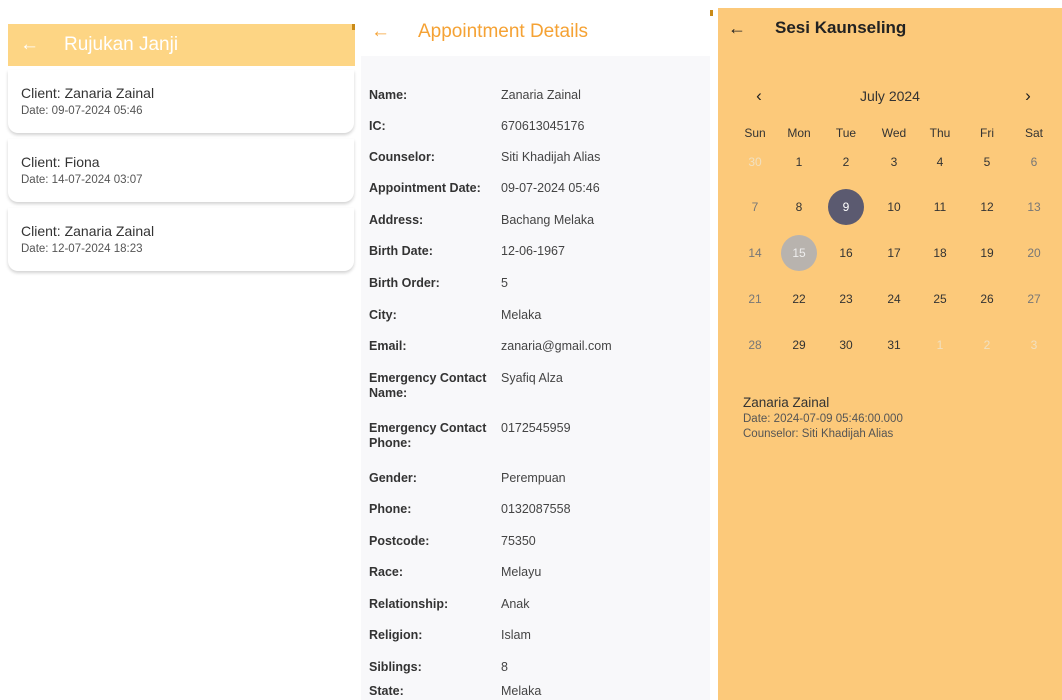 The image size is (1062, 700). What do you see at coordinates (818, 434) in the screenshot?
I see `event-counselor: Counselor: Siti Khadijah Alias` at bounding box center [818, 434].